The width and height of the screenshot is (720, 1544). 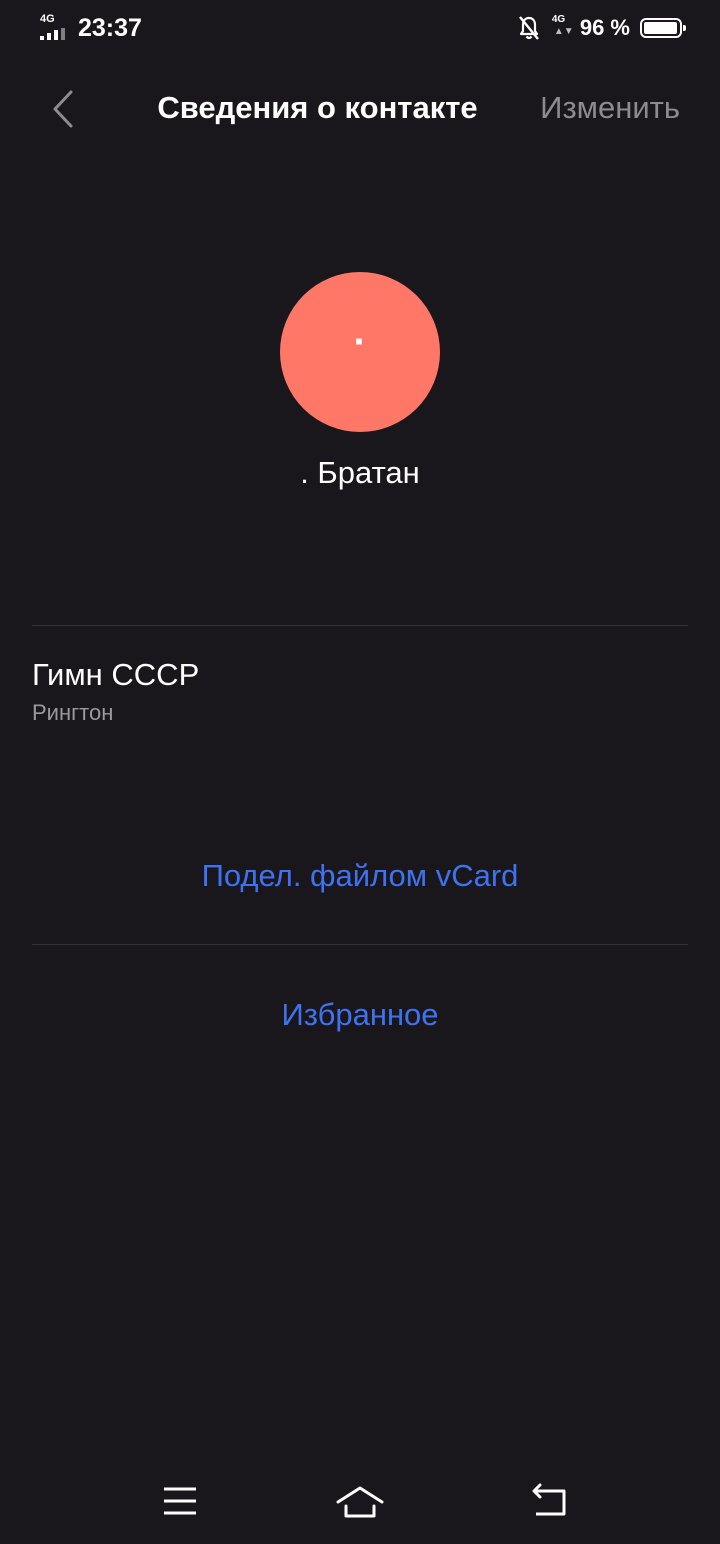 I want to click on network-type-label-right: 4G, so click(x=558, y=19).